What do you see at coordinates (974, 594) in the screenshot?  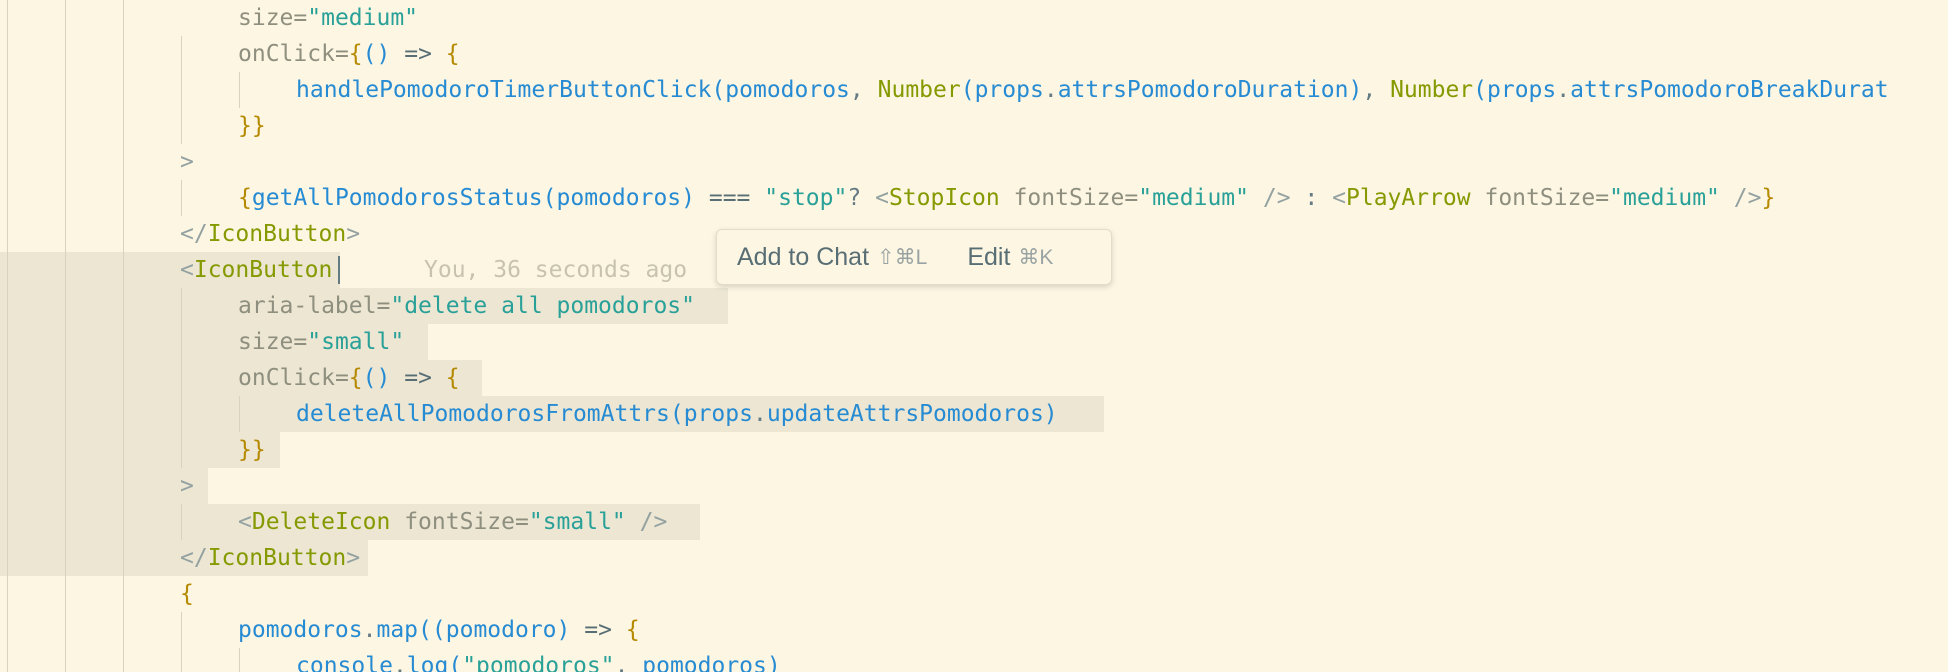 I see `code-line: {` at bounding box center [974, 594].